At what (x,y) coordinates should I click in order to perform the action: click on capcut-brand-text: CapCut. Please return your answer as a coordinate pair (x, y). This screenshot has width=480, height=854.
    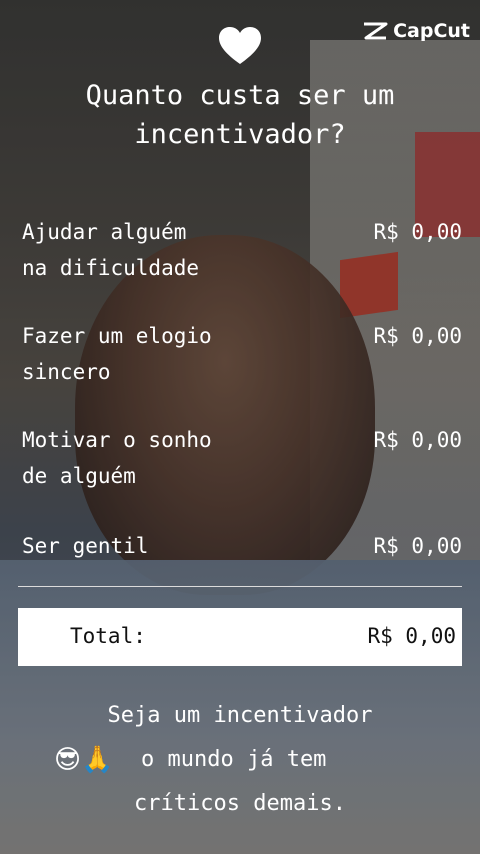
    Looking at the image, I should click on (431, 31).